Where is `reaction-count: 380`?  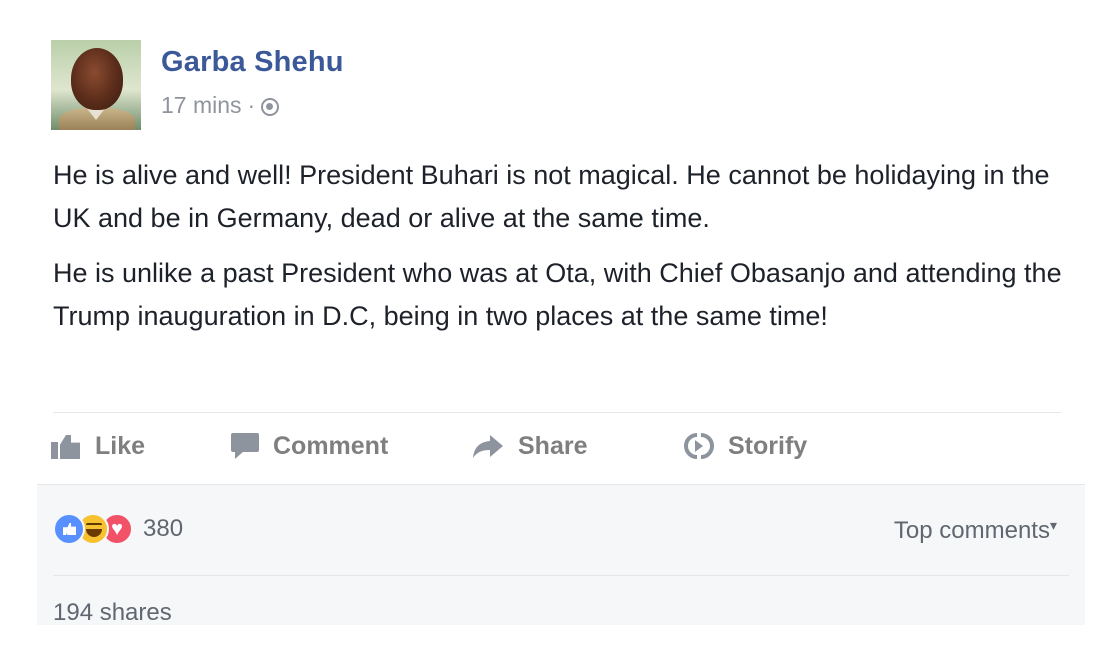 reaction-count: 380 is located at coordinates (163, 529).